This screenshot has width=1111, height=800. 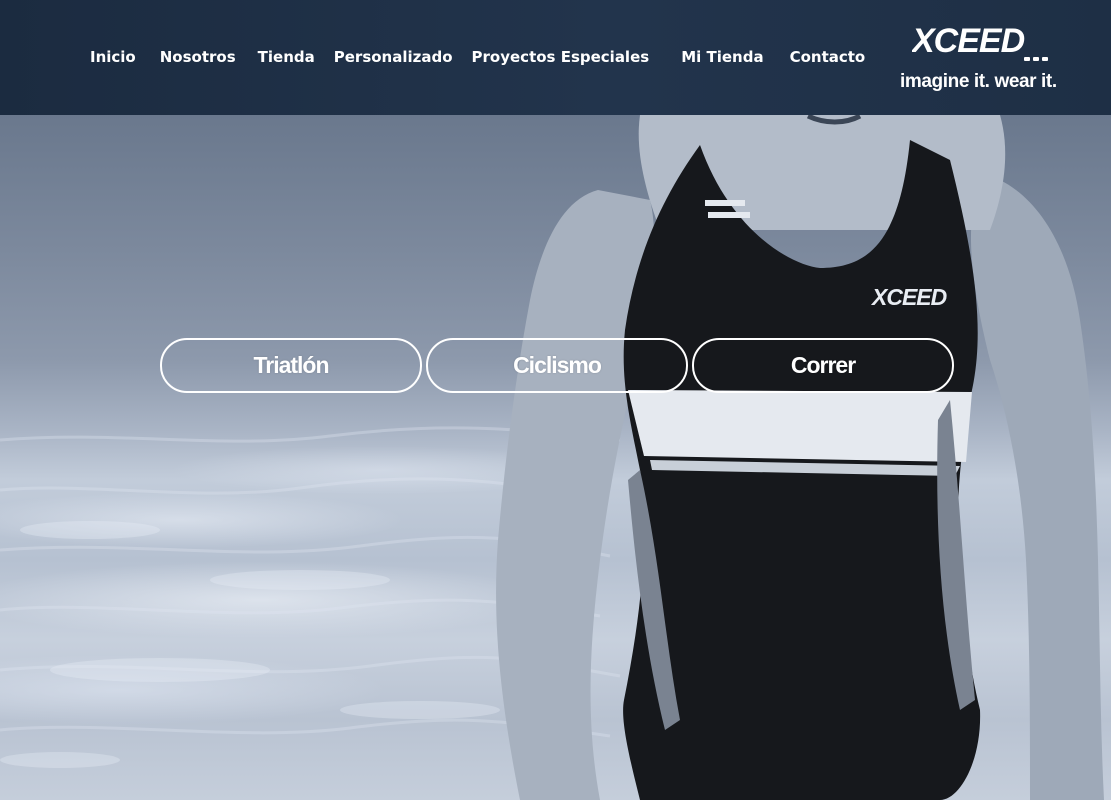 What do you see at coordinates (198, 57) in the screenshot?
I see `nav-item-nosotros: Nosotros` at bounding box center [198, 57].